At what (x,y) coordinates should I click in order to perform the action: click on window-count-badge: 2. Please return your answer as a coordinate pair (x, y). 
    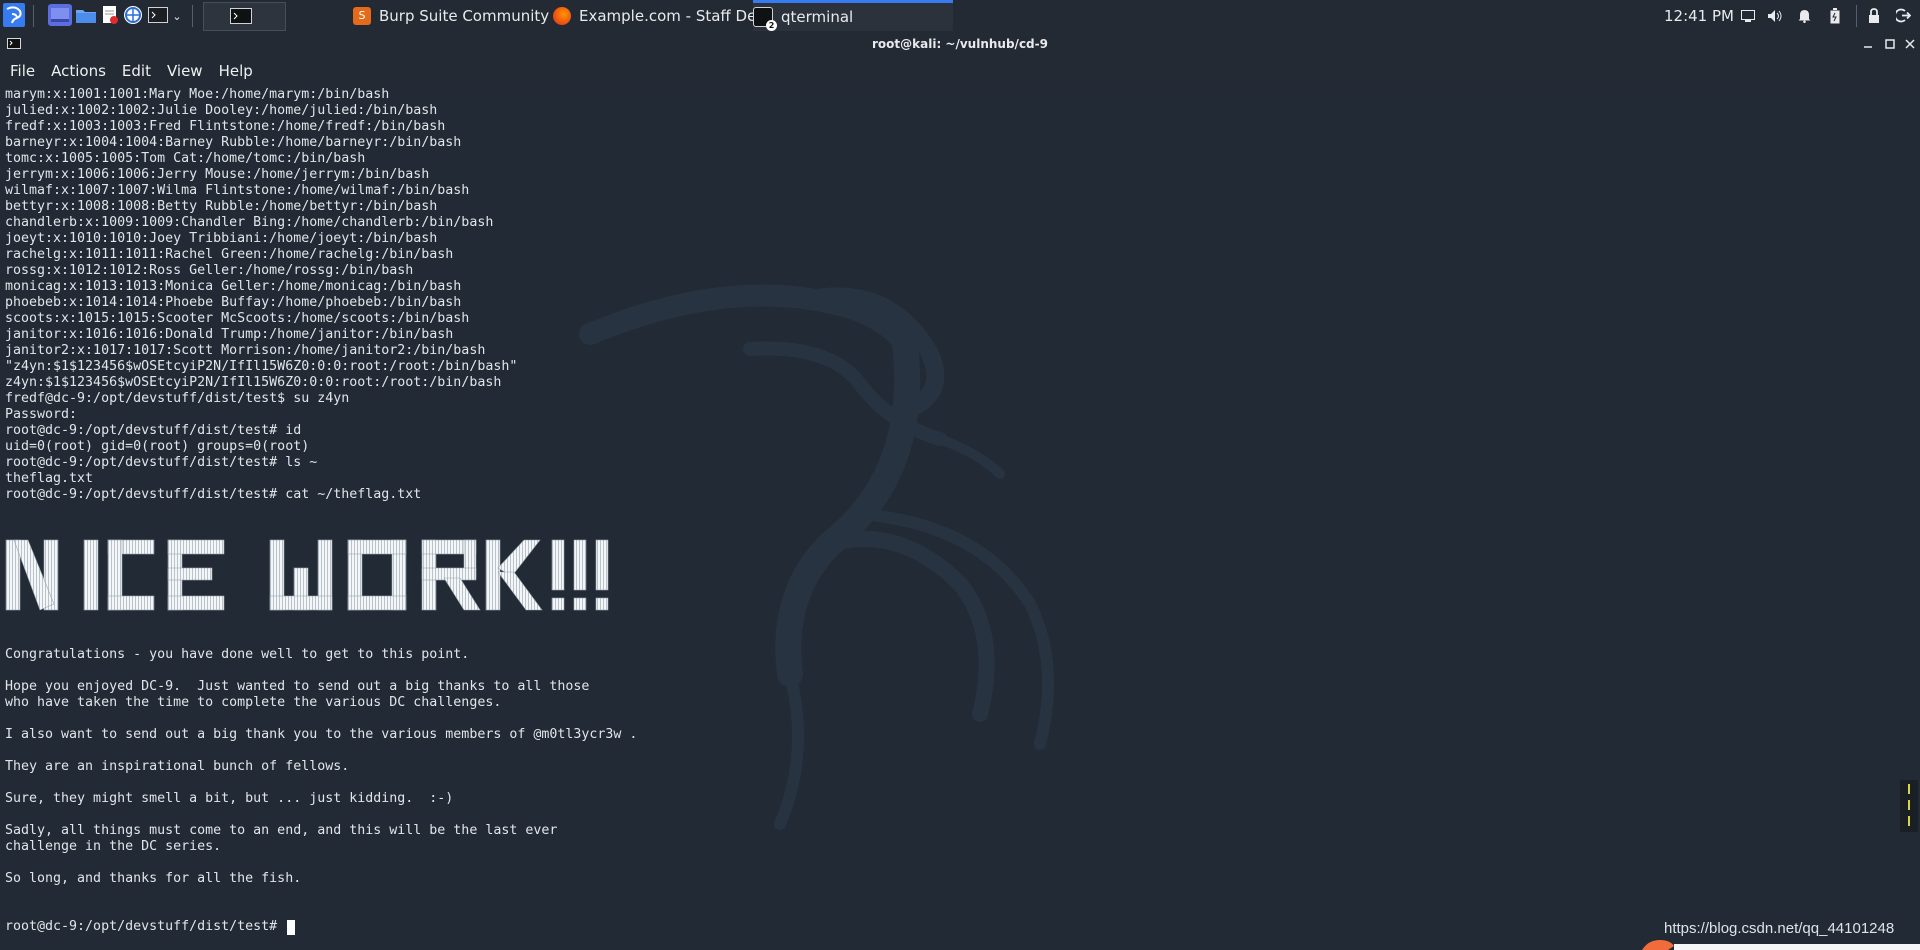
    Looking at the image, I should click on (771, 25).